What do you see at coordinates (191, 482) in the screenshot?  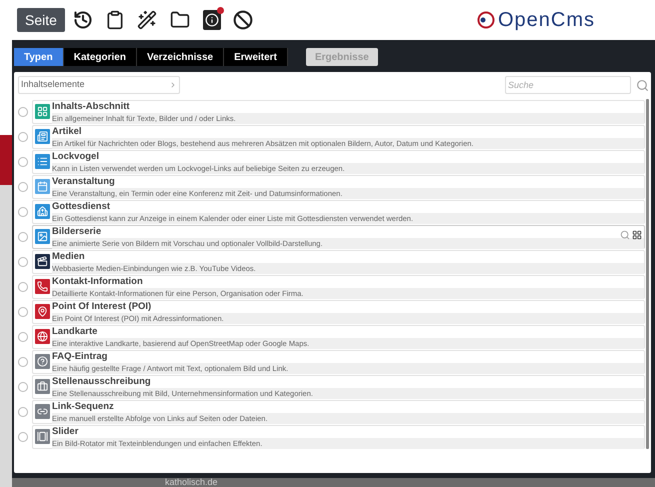 I see `footer-text: katholisch.de` at bounding box center [191, 482].